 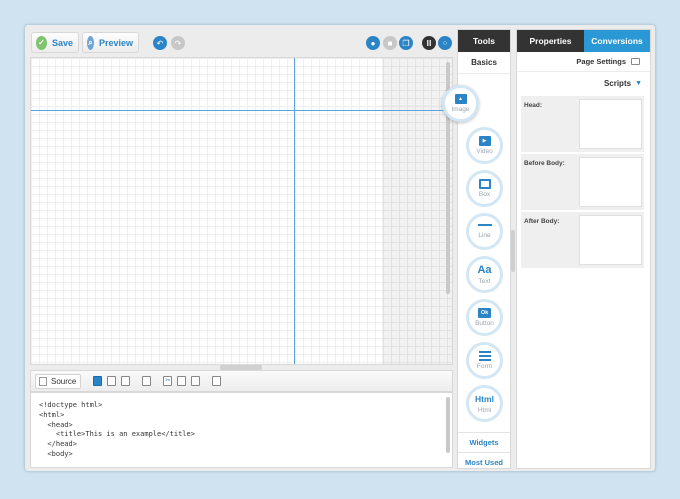 What do you see at coordinates (484, 399) in the screenshot?
I see `html-icon: Html` at bounding box center [484, 399].